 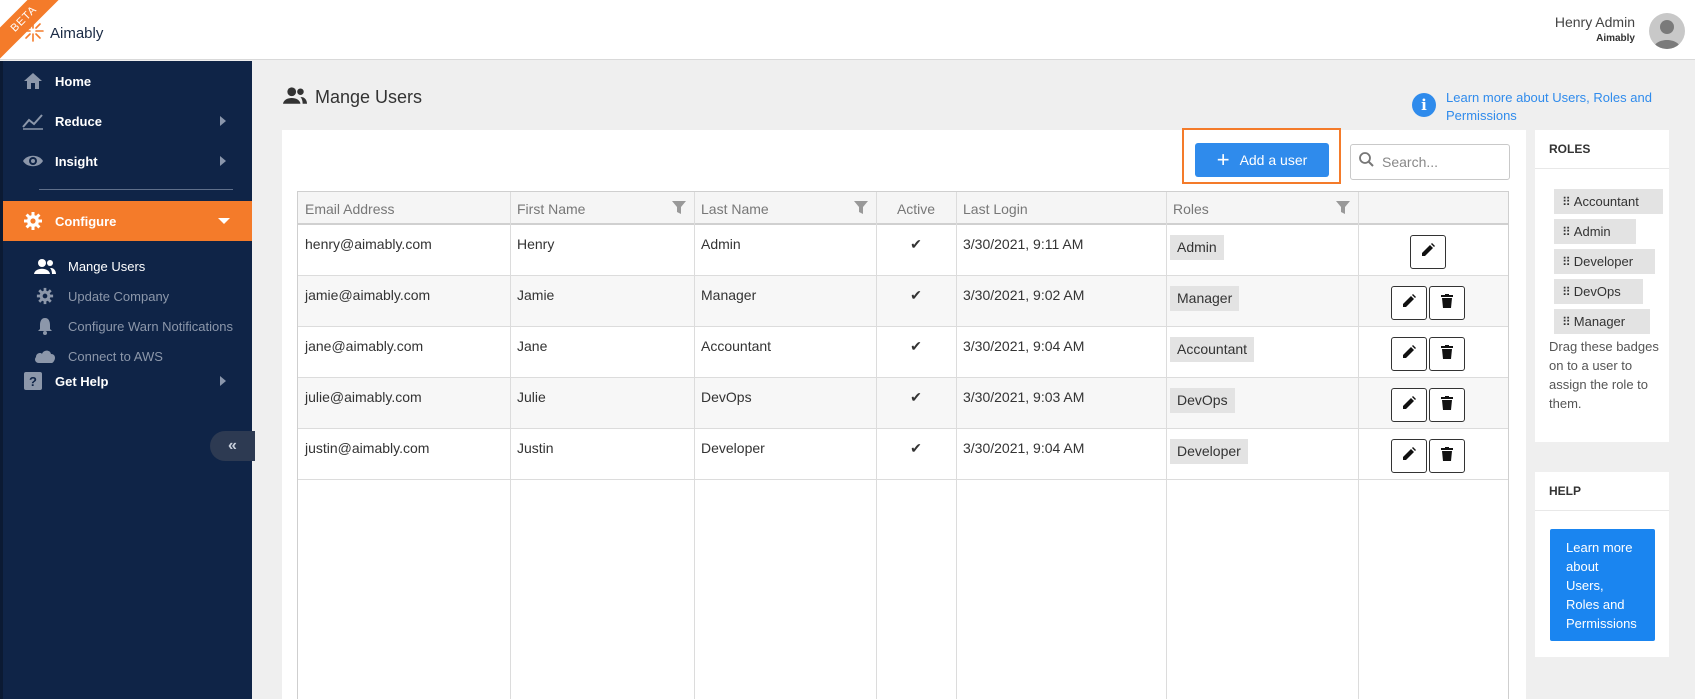 What do you see at coordinates (602, 208) in the screenshot?
I see `column-header-first-name: First Name` at bounding box center [602, 208].